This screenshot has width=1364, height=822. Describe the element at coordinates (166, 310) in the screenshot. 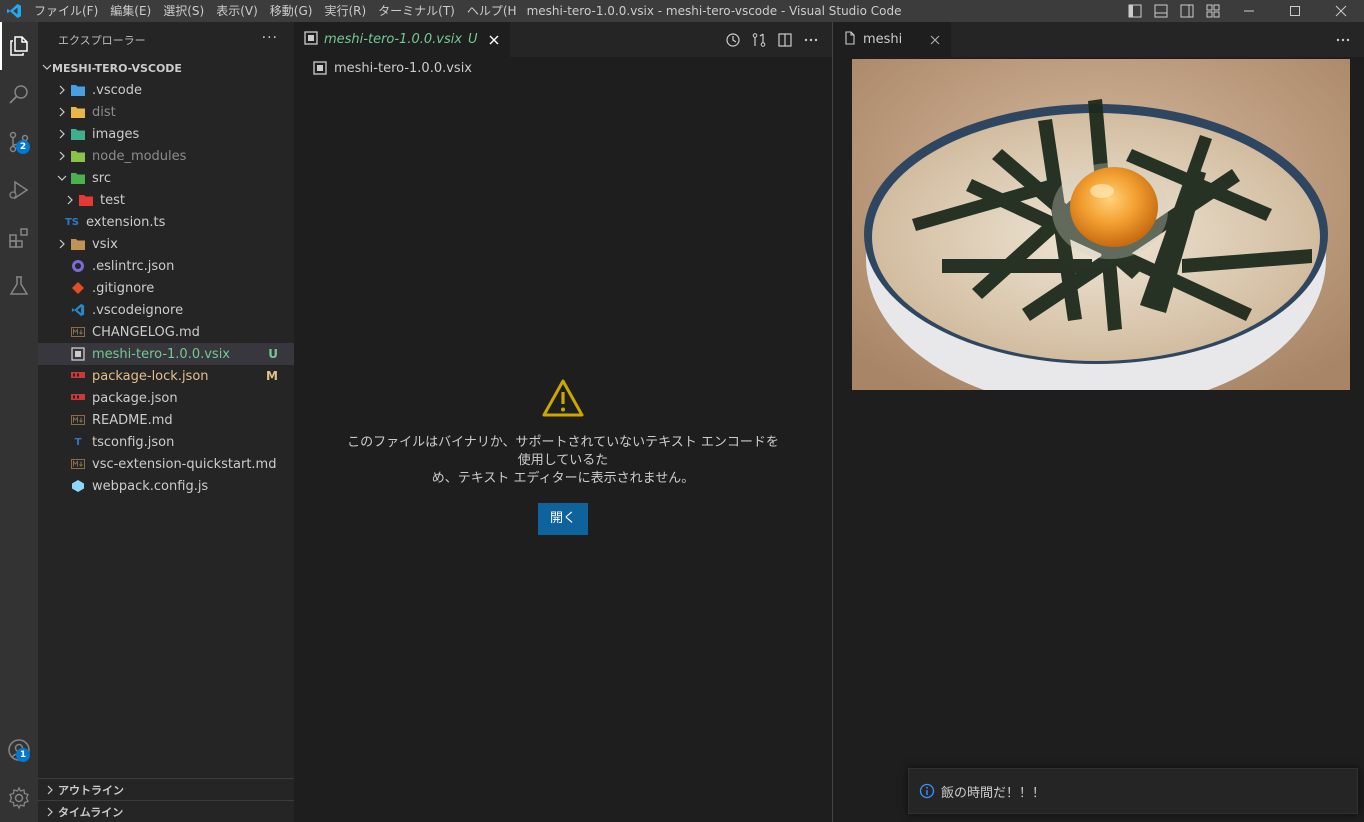

I see `tree-item: .vscodeignore` at that location.